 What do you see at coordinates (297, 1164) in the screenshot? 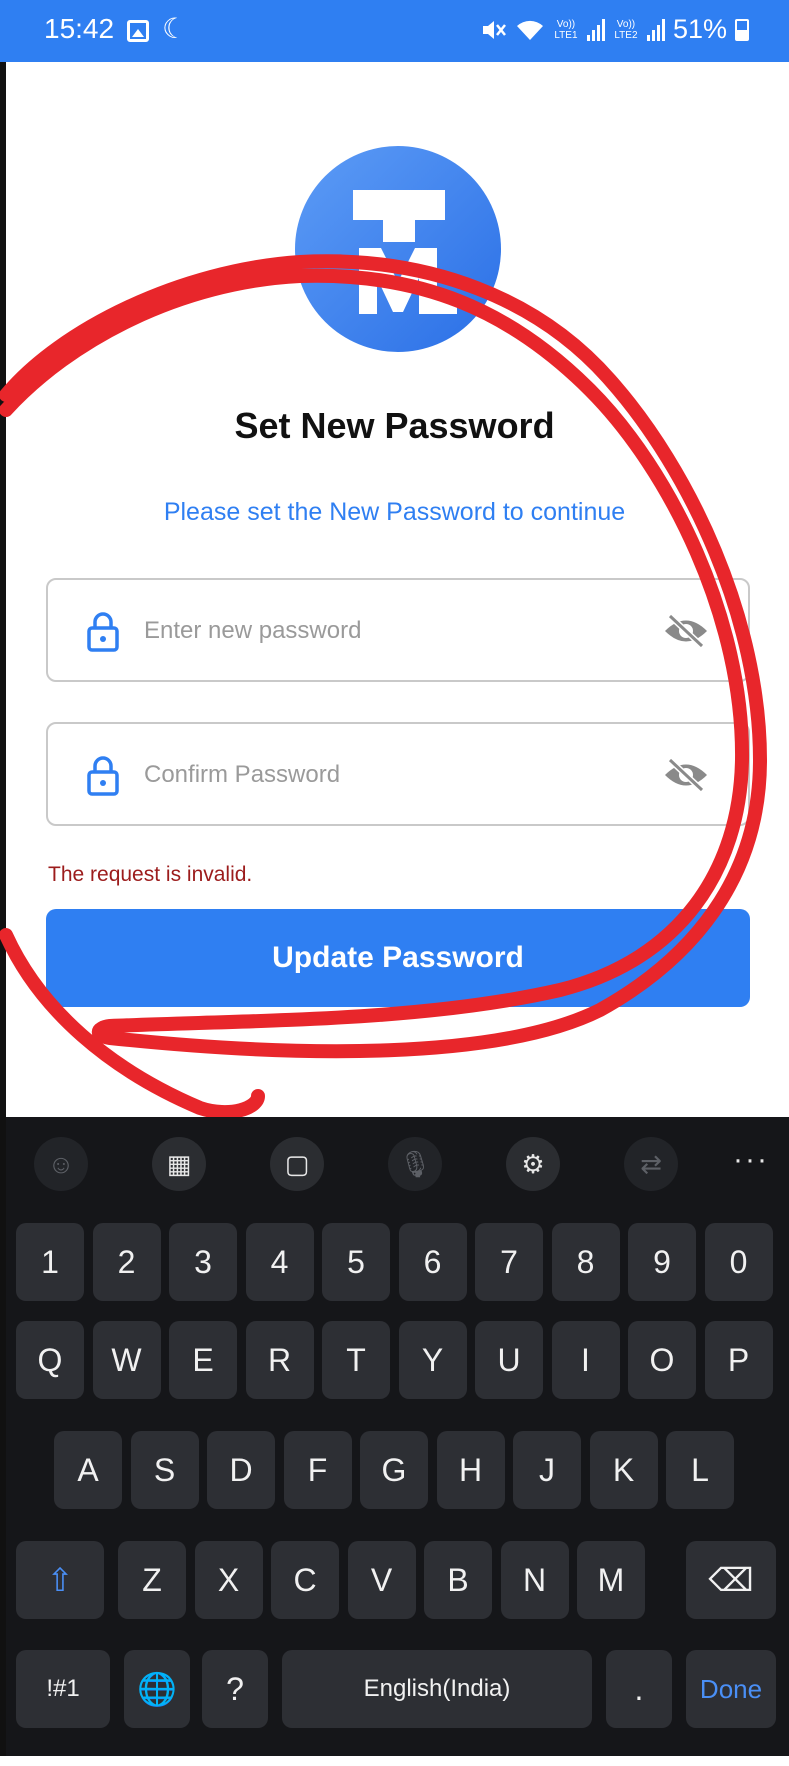
I see `clipboard-icon: ▢` at bounding box center [297, 1164].